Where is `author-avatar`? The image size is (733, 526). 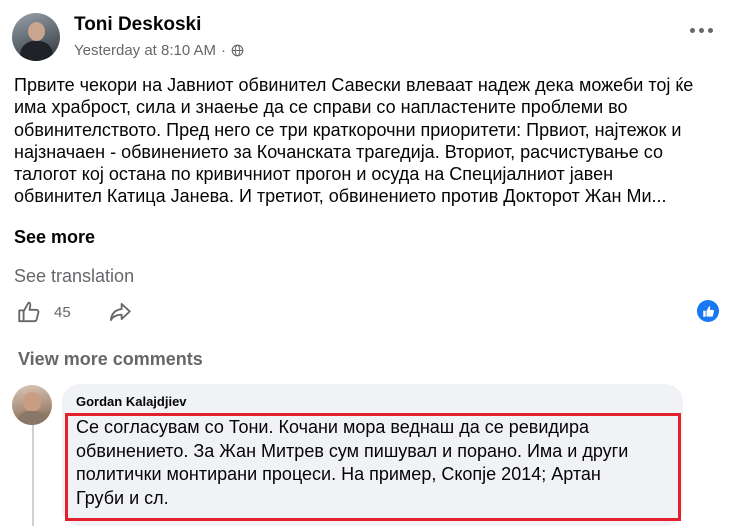
author-avatar is located at coordinates (36, 37).